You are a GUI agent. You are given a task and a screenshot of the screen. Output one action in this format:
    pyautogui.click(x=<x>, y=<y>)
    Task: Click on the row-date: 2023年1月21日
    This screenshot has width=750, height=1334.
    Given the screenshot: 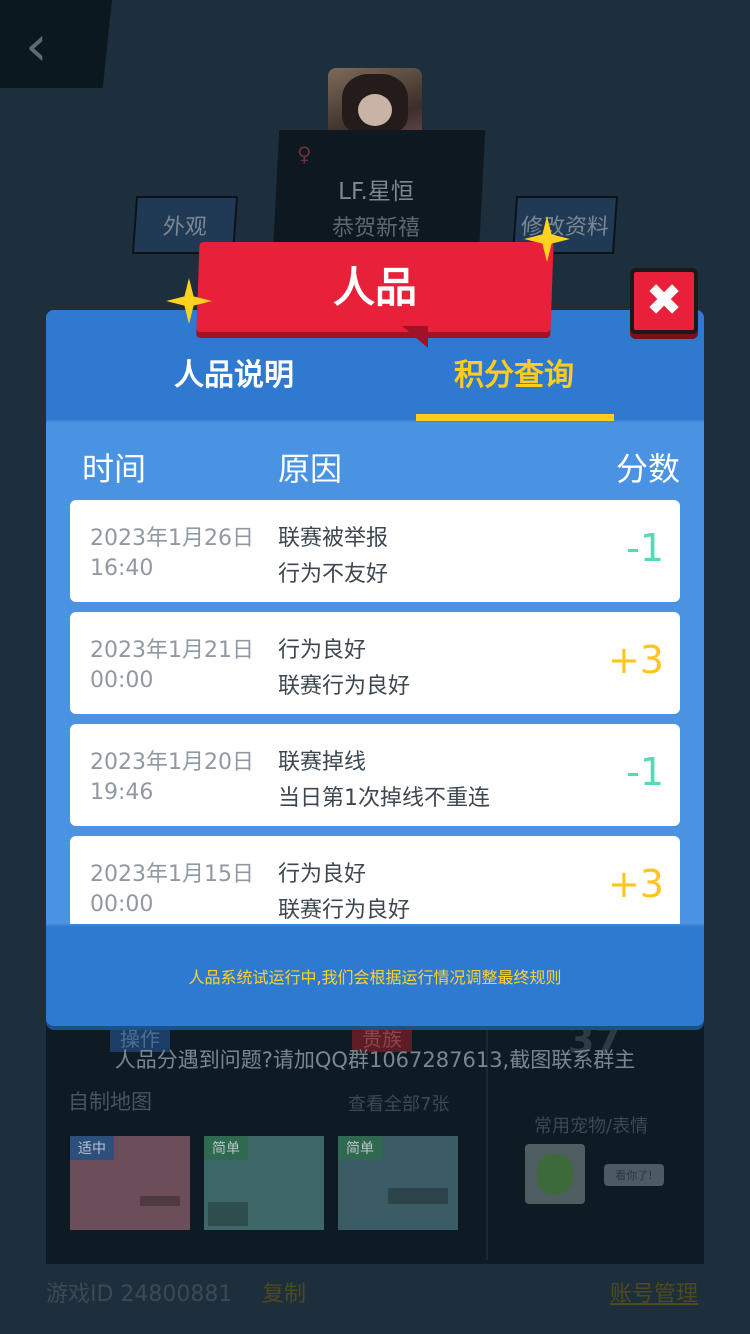 What is the action you would take?
    pyautogui.click(x=172, y=650)
    